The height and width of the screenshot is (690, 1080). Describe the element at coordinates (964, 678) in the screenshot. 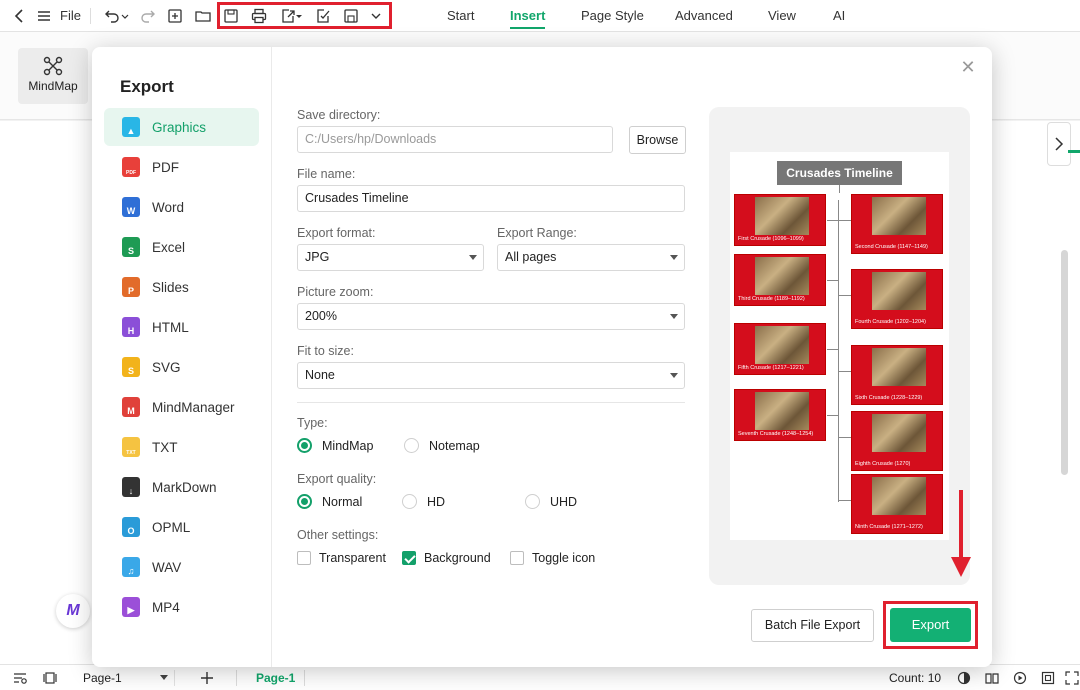

I see `theme-icon` at that location.